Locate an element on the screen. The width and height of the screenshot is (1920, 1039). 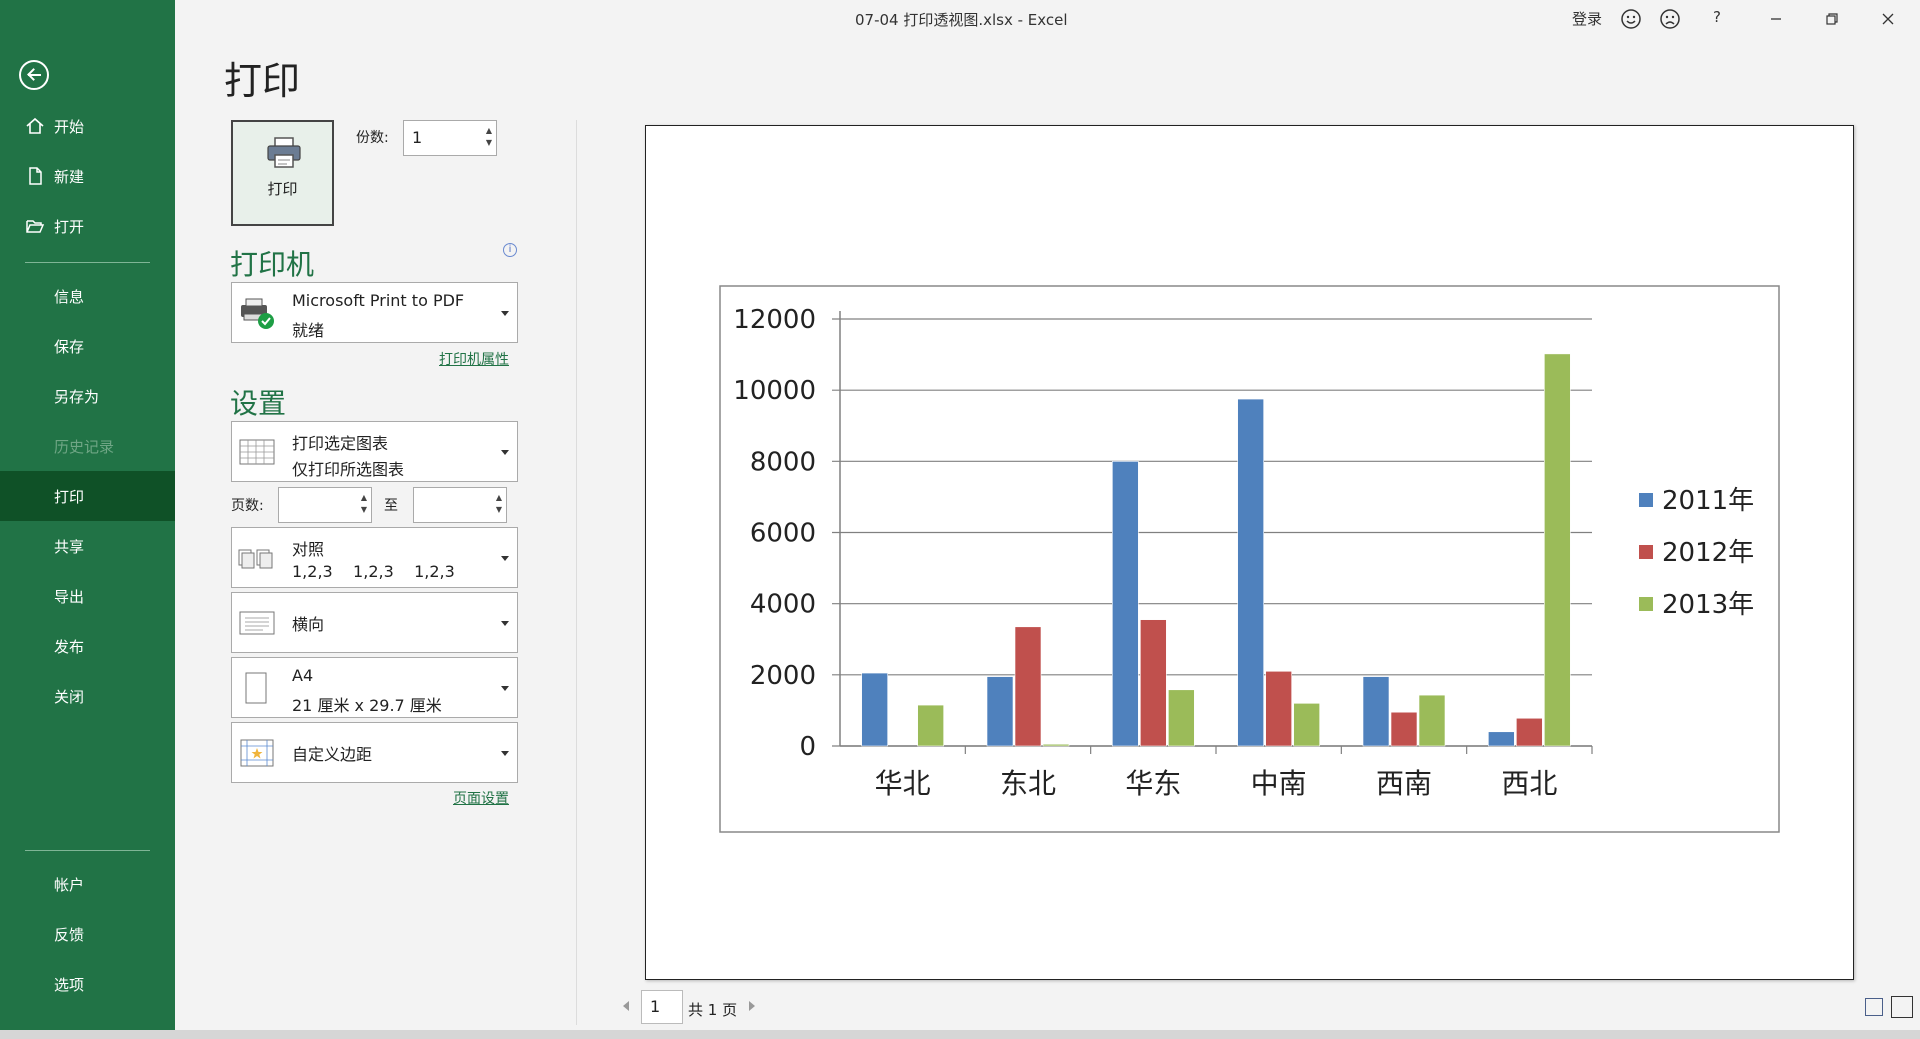
collate-line1: 对照 is located at coordinates (308, 549).